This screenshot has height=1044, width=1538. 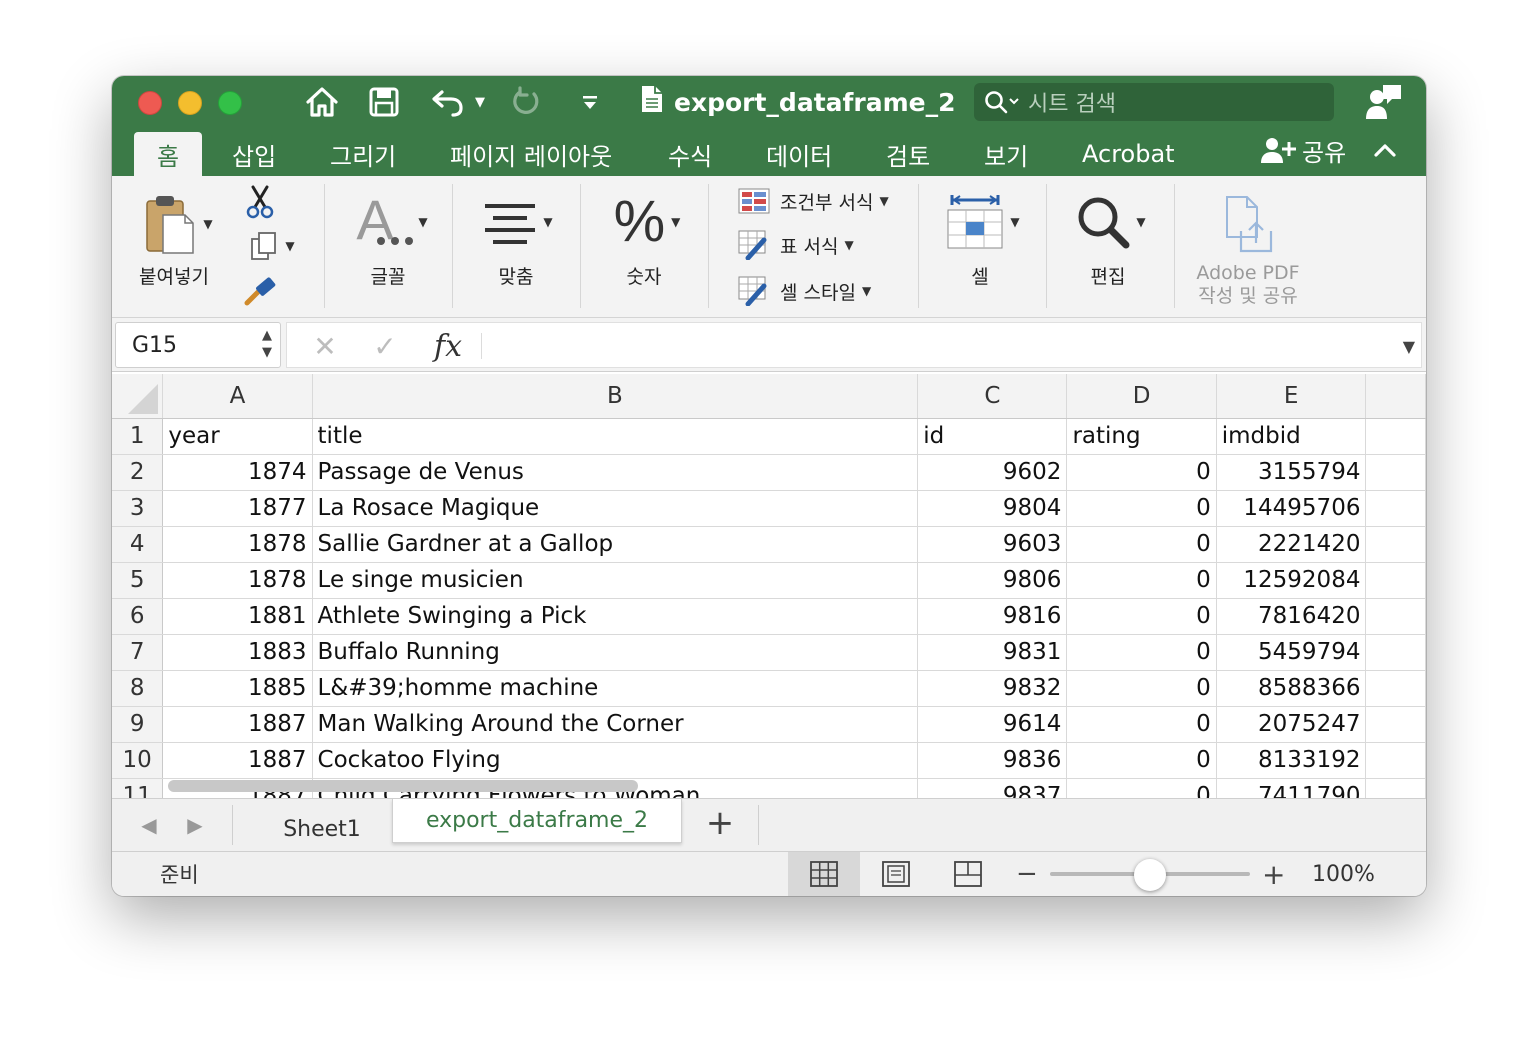 I want to click on name-box-stepper-icon: ▲ ▼, so click(x=267, y=344).